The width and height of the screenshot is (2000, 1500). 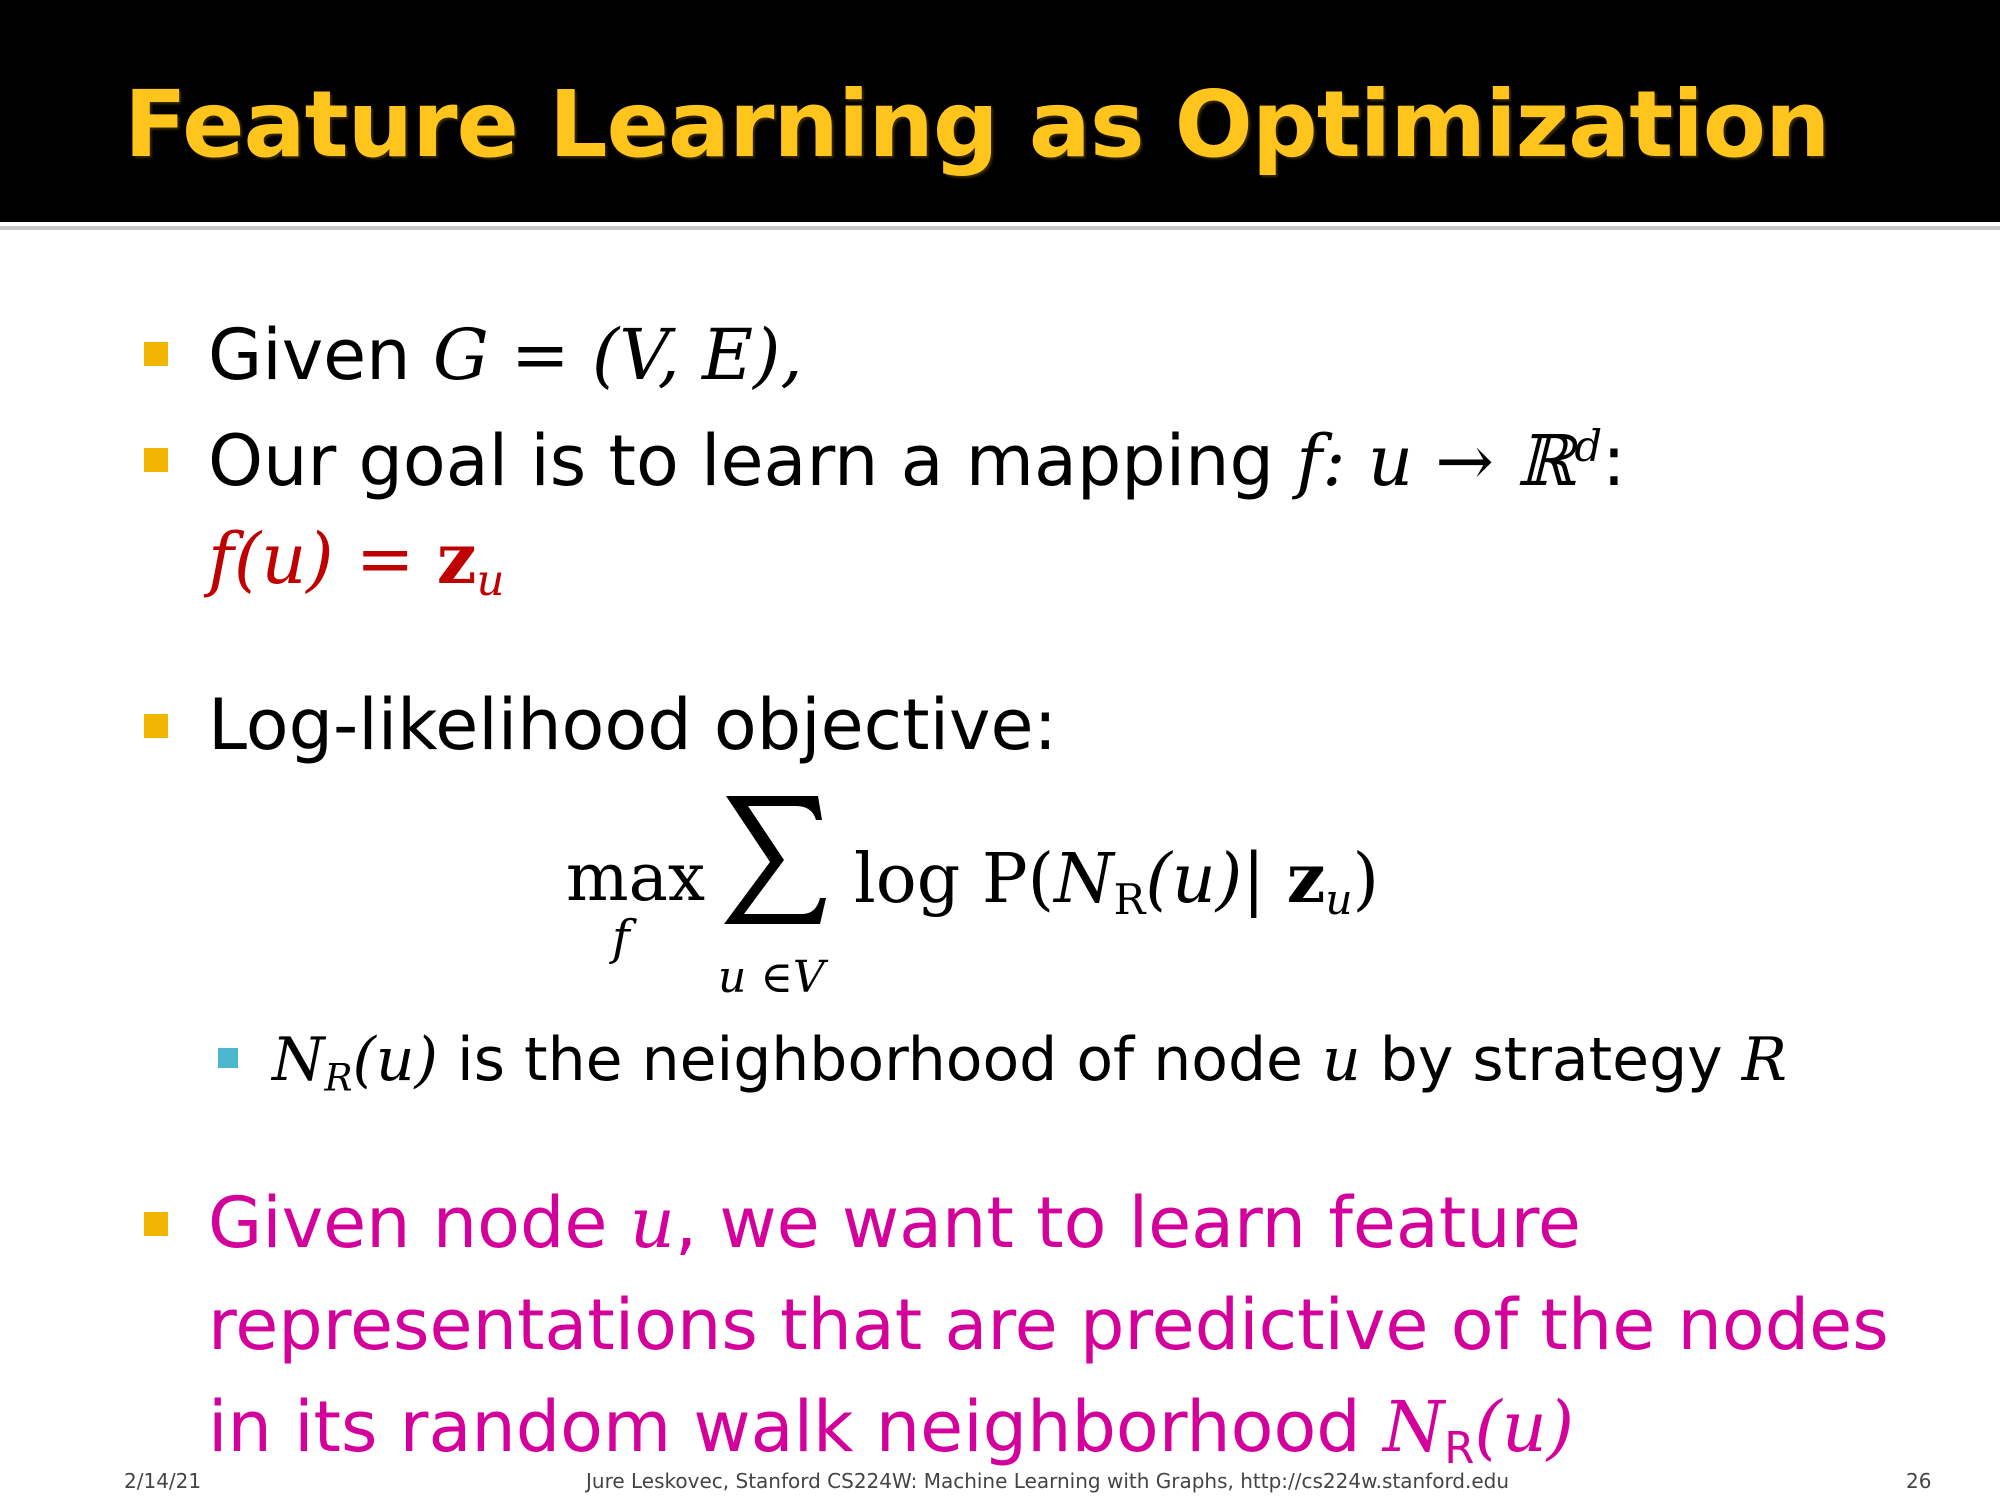 What do you see at coordinates (621, 938) in the screenshot?
I see `max-subscript: f` at bounding box center [621, 938].